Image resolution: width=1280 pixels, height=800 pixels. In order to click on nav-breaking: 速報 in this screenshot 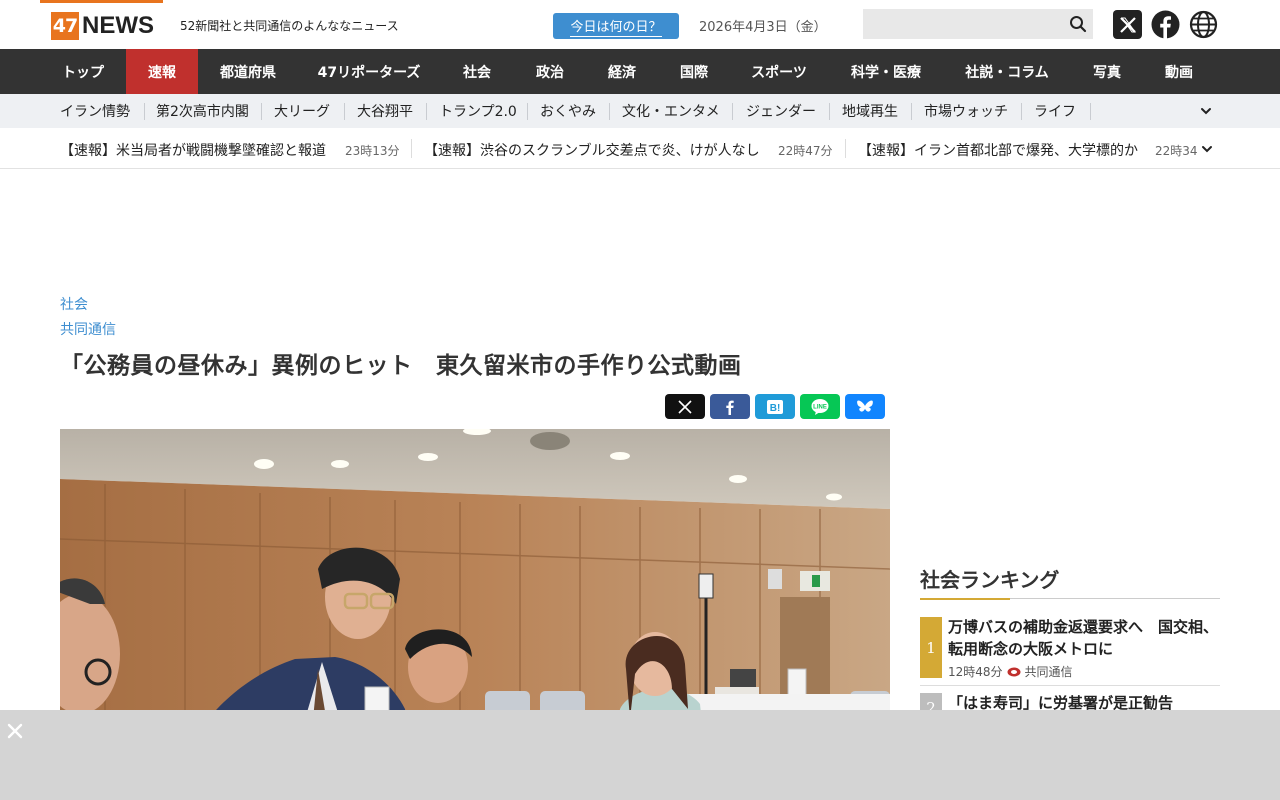, I will do `click(162, 71)`.